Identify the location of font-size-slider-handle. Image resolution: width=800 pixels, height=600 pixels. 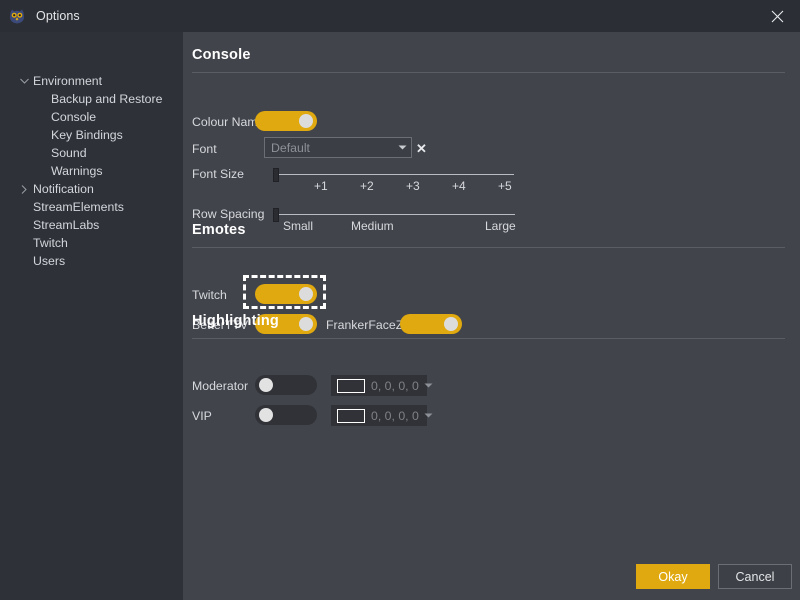
(276, 175).